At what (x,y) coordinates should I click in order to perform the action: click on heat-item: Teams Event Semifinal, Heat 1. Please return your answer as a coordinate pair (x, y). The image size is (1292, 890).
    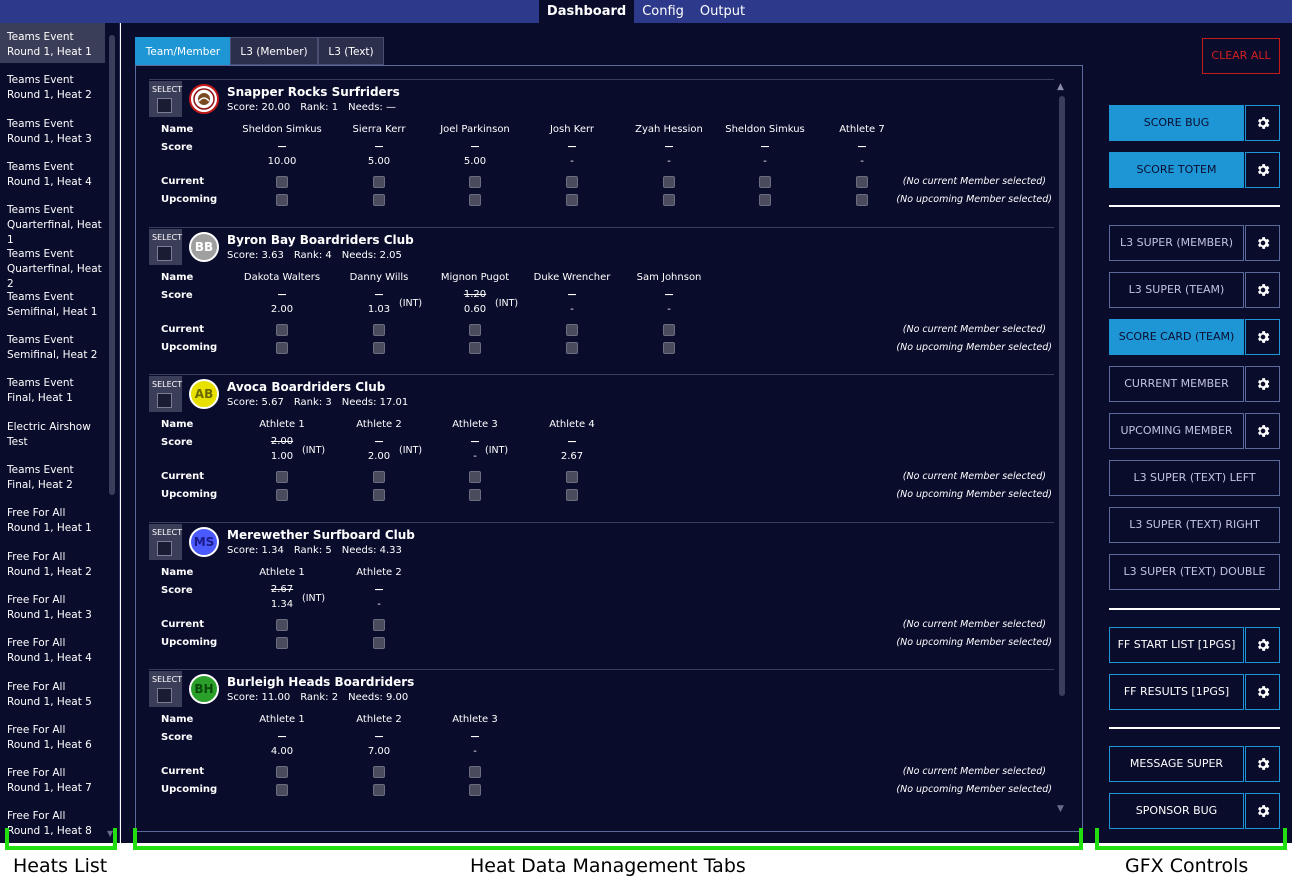
    Looking at the image, I should click on (52, 303).